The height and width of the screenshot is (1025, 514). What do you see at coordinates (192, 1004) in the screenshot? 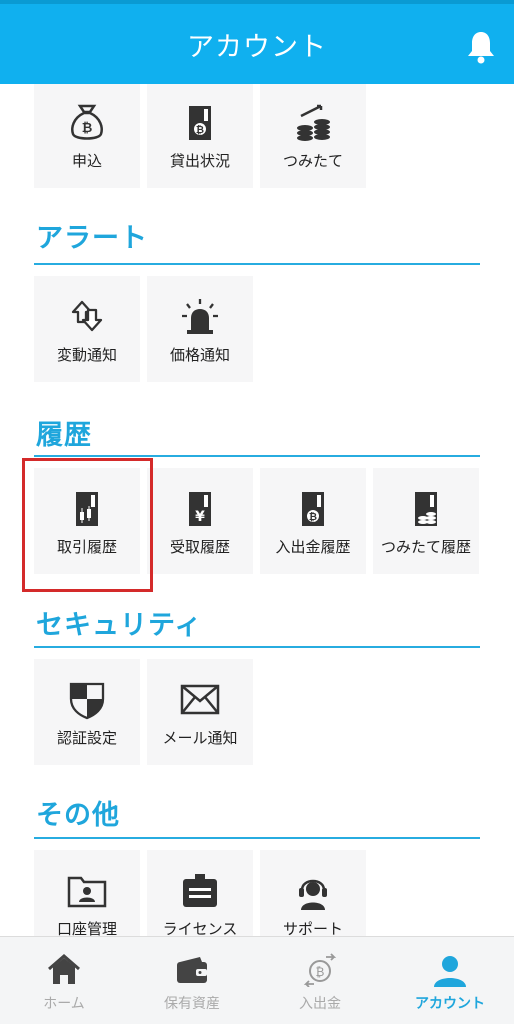
I see `tab-label: 保有資産` at bounding box center [192, 1004].